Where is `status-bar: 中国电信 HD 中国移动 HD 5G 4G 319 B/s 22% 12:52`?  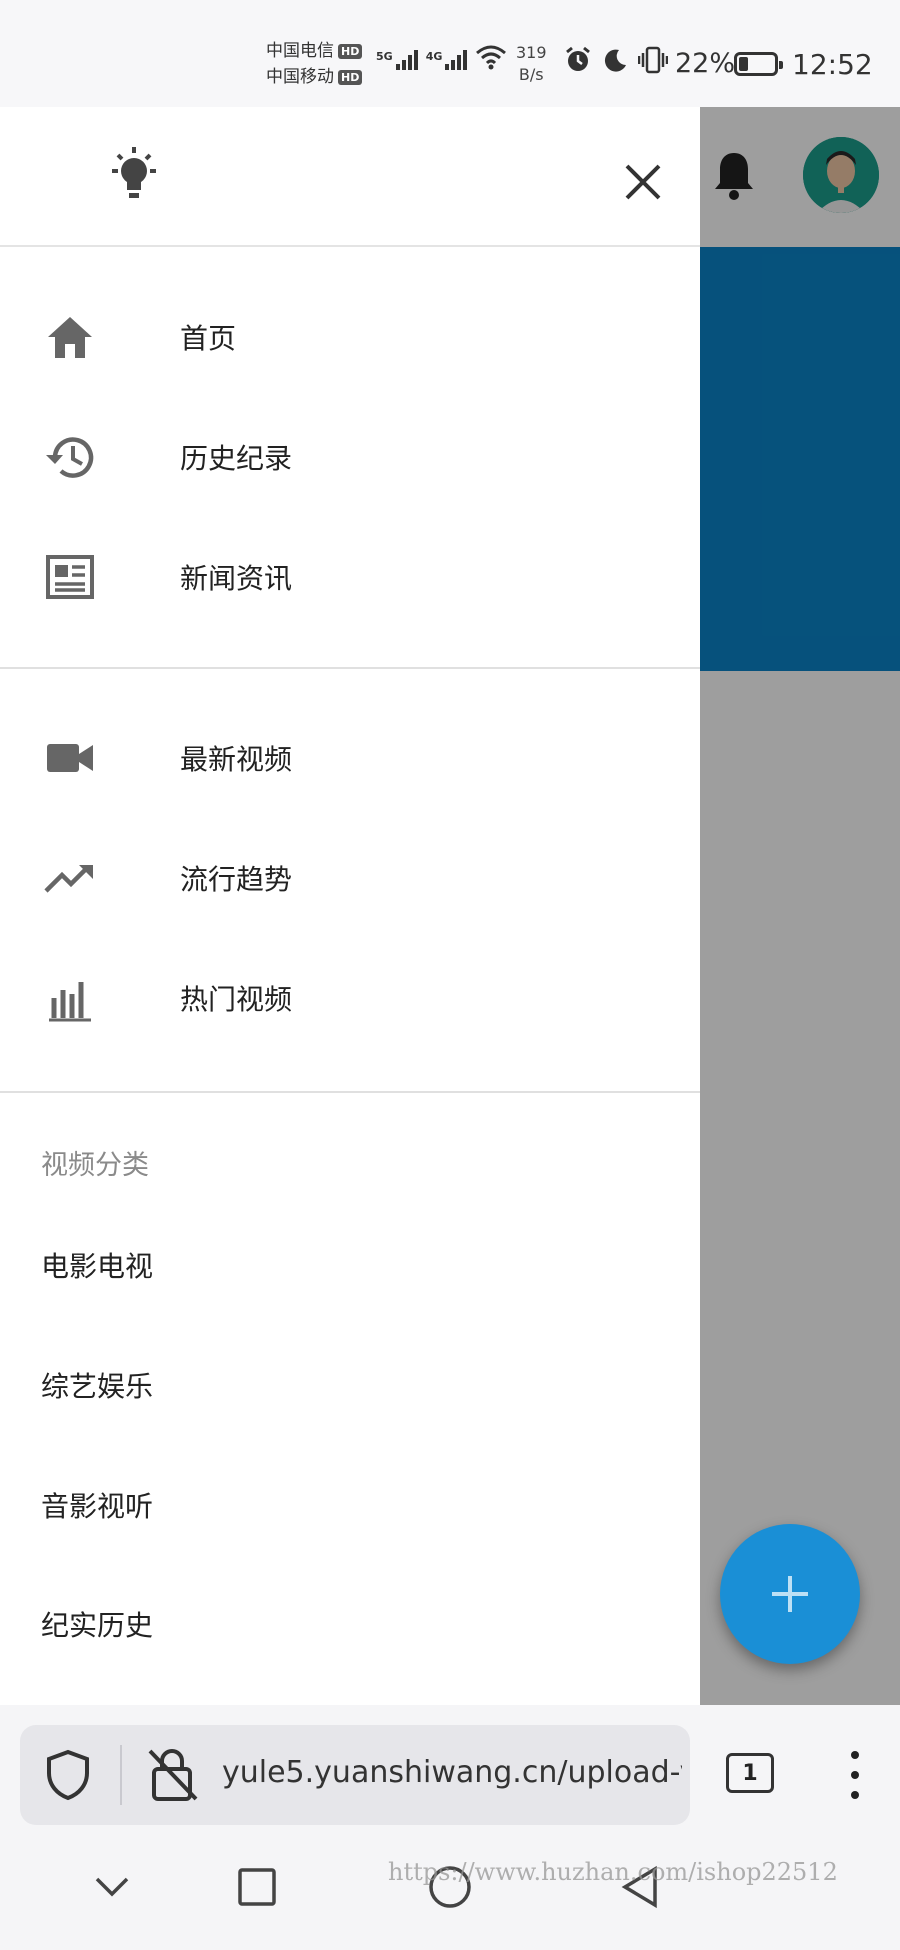
status-bar: 中国电信 HD 中国移动 HD 5G 4G 319 B/s 22% 12:52 is located at coordinates (450, 53).